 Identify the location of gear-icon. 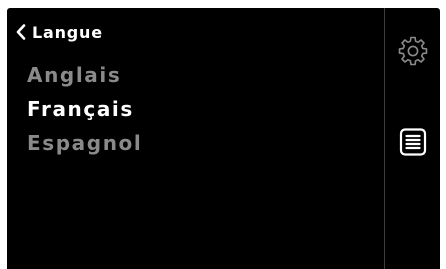
(413, 51).